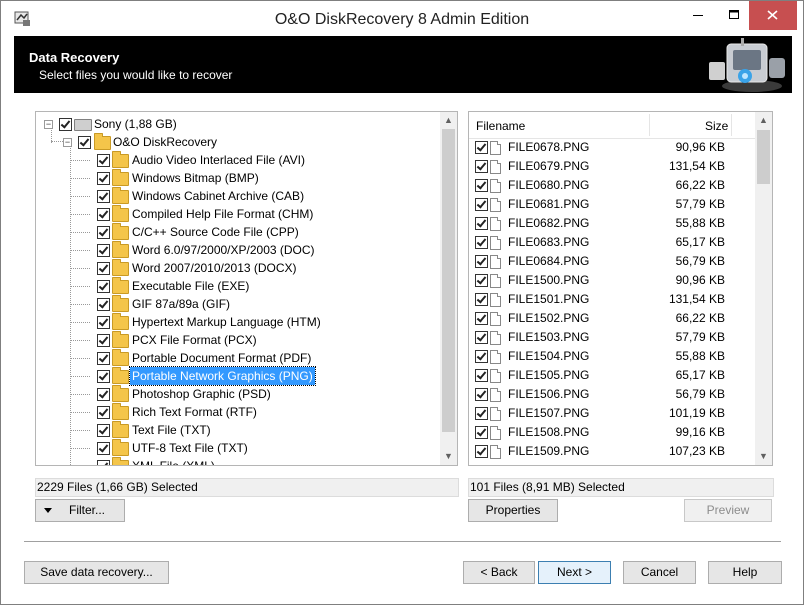  I want to click on file-row: FILE1505.PNG 65,17 KB, so click(612, 375).